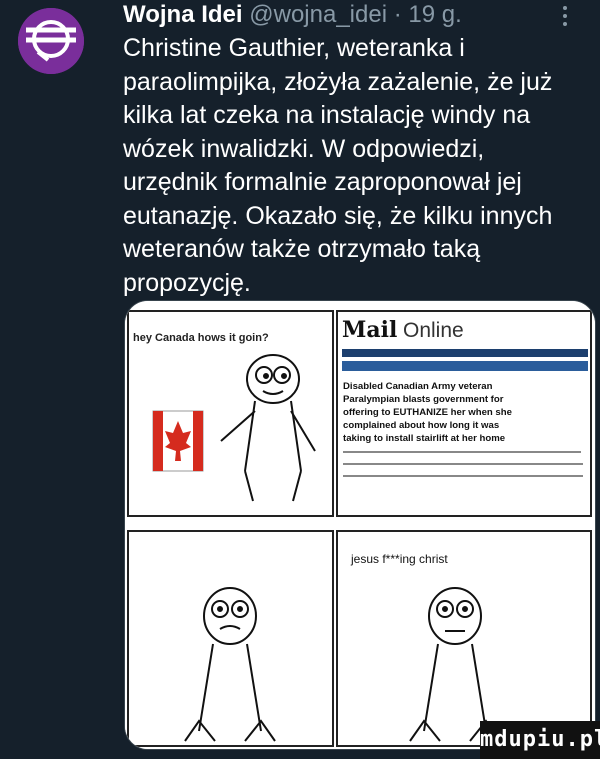  I want to click on author-avatar, so click(51, 41).